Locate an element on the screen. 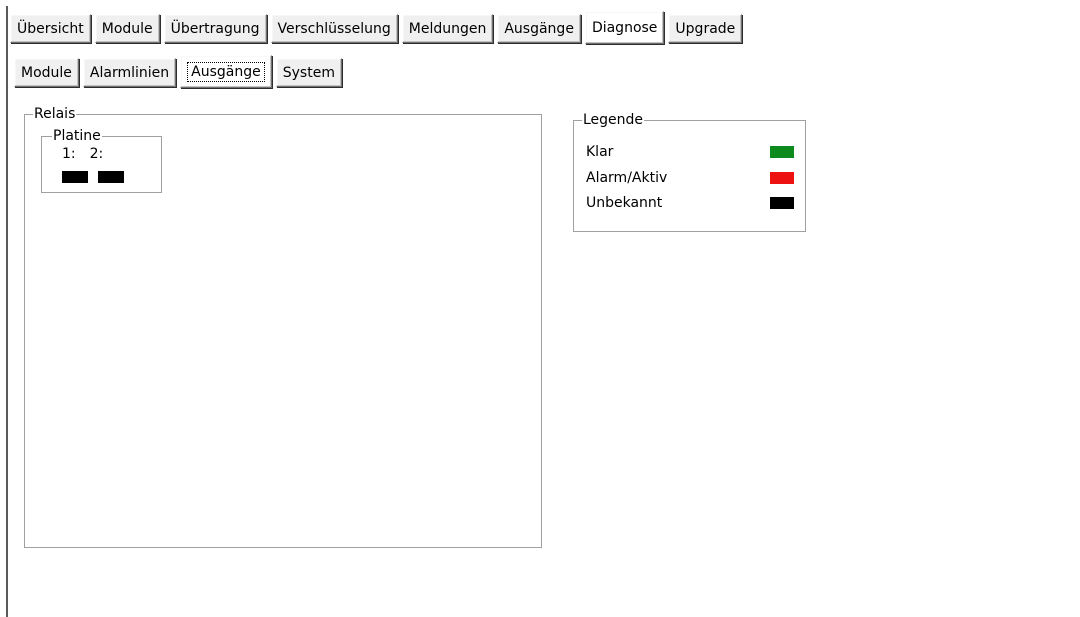 The height and width of the screenshot is (617, 1080). legend-item-alarm-aktiv: Alarm/Aktiv is located at coordinates (691, 178).